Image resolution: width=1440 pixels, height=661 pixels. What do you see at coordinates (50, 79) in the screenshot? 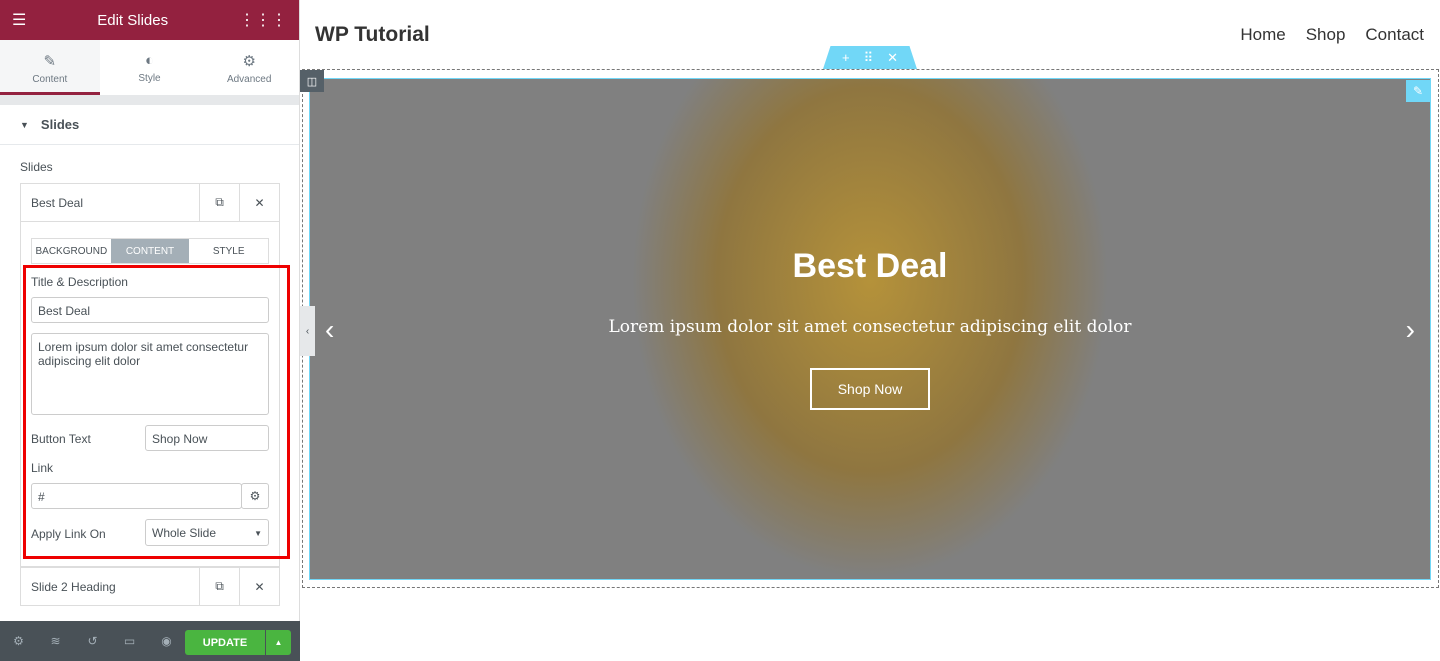
I see `tab-label: Content` at bounding box center [50, 79].